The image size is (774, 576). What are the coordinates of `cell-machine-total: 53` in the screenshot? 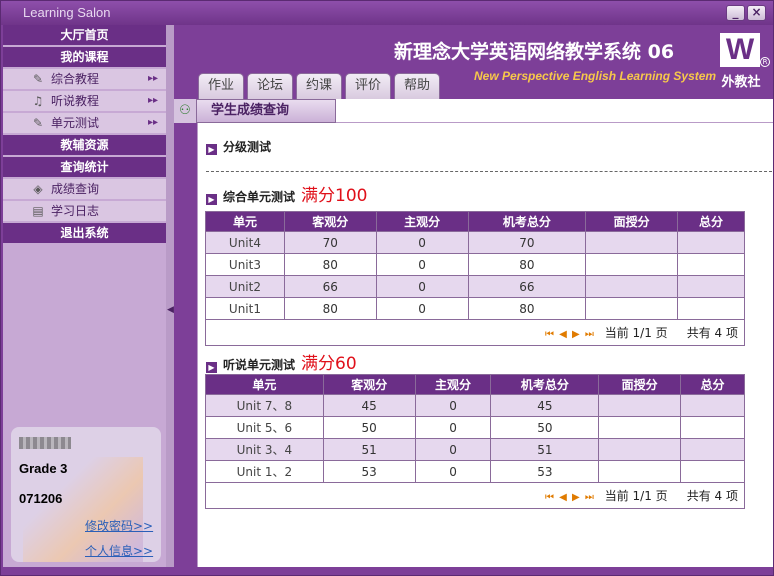 It's located at (545, 471).